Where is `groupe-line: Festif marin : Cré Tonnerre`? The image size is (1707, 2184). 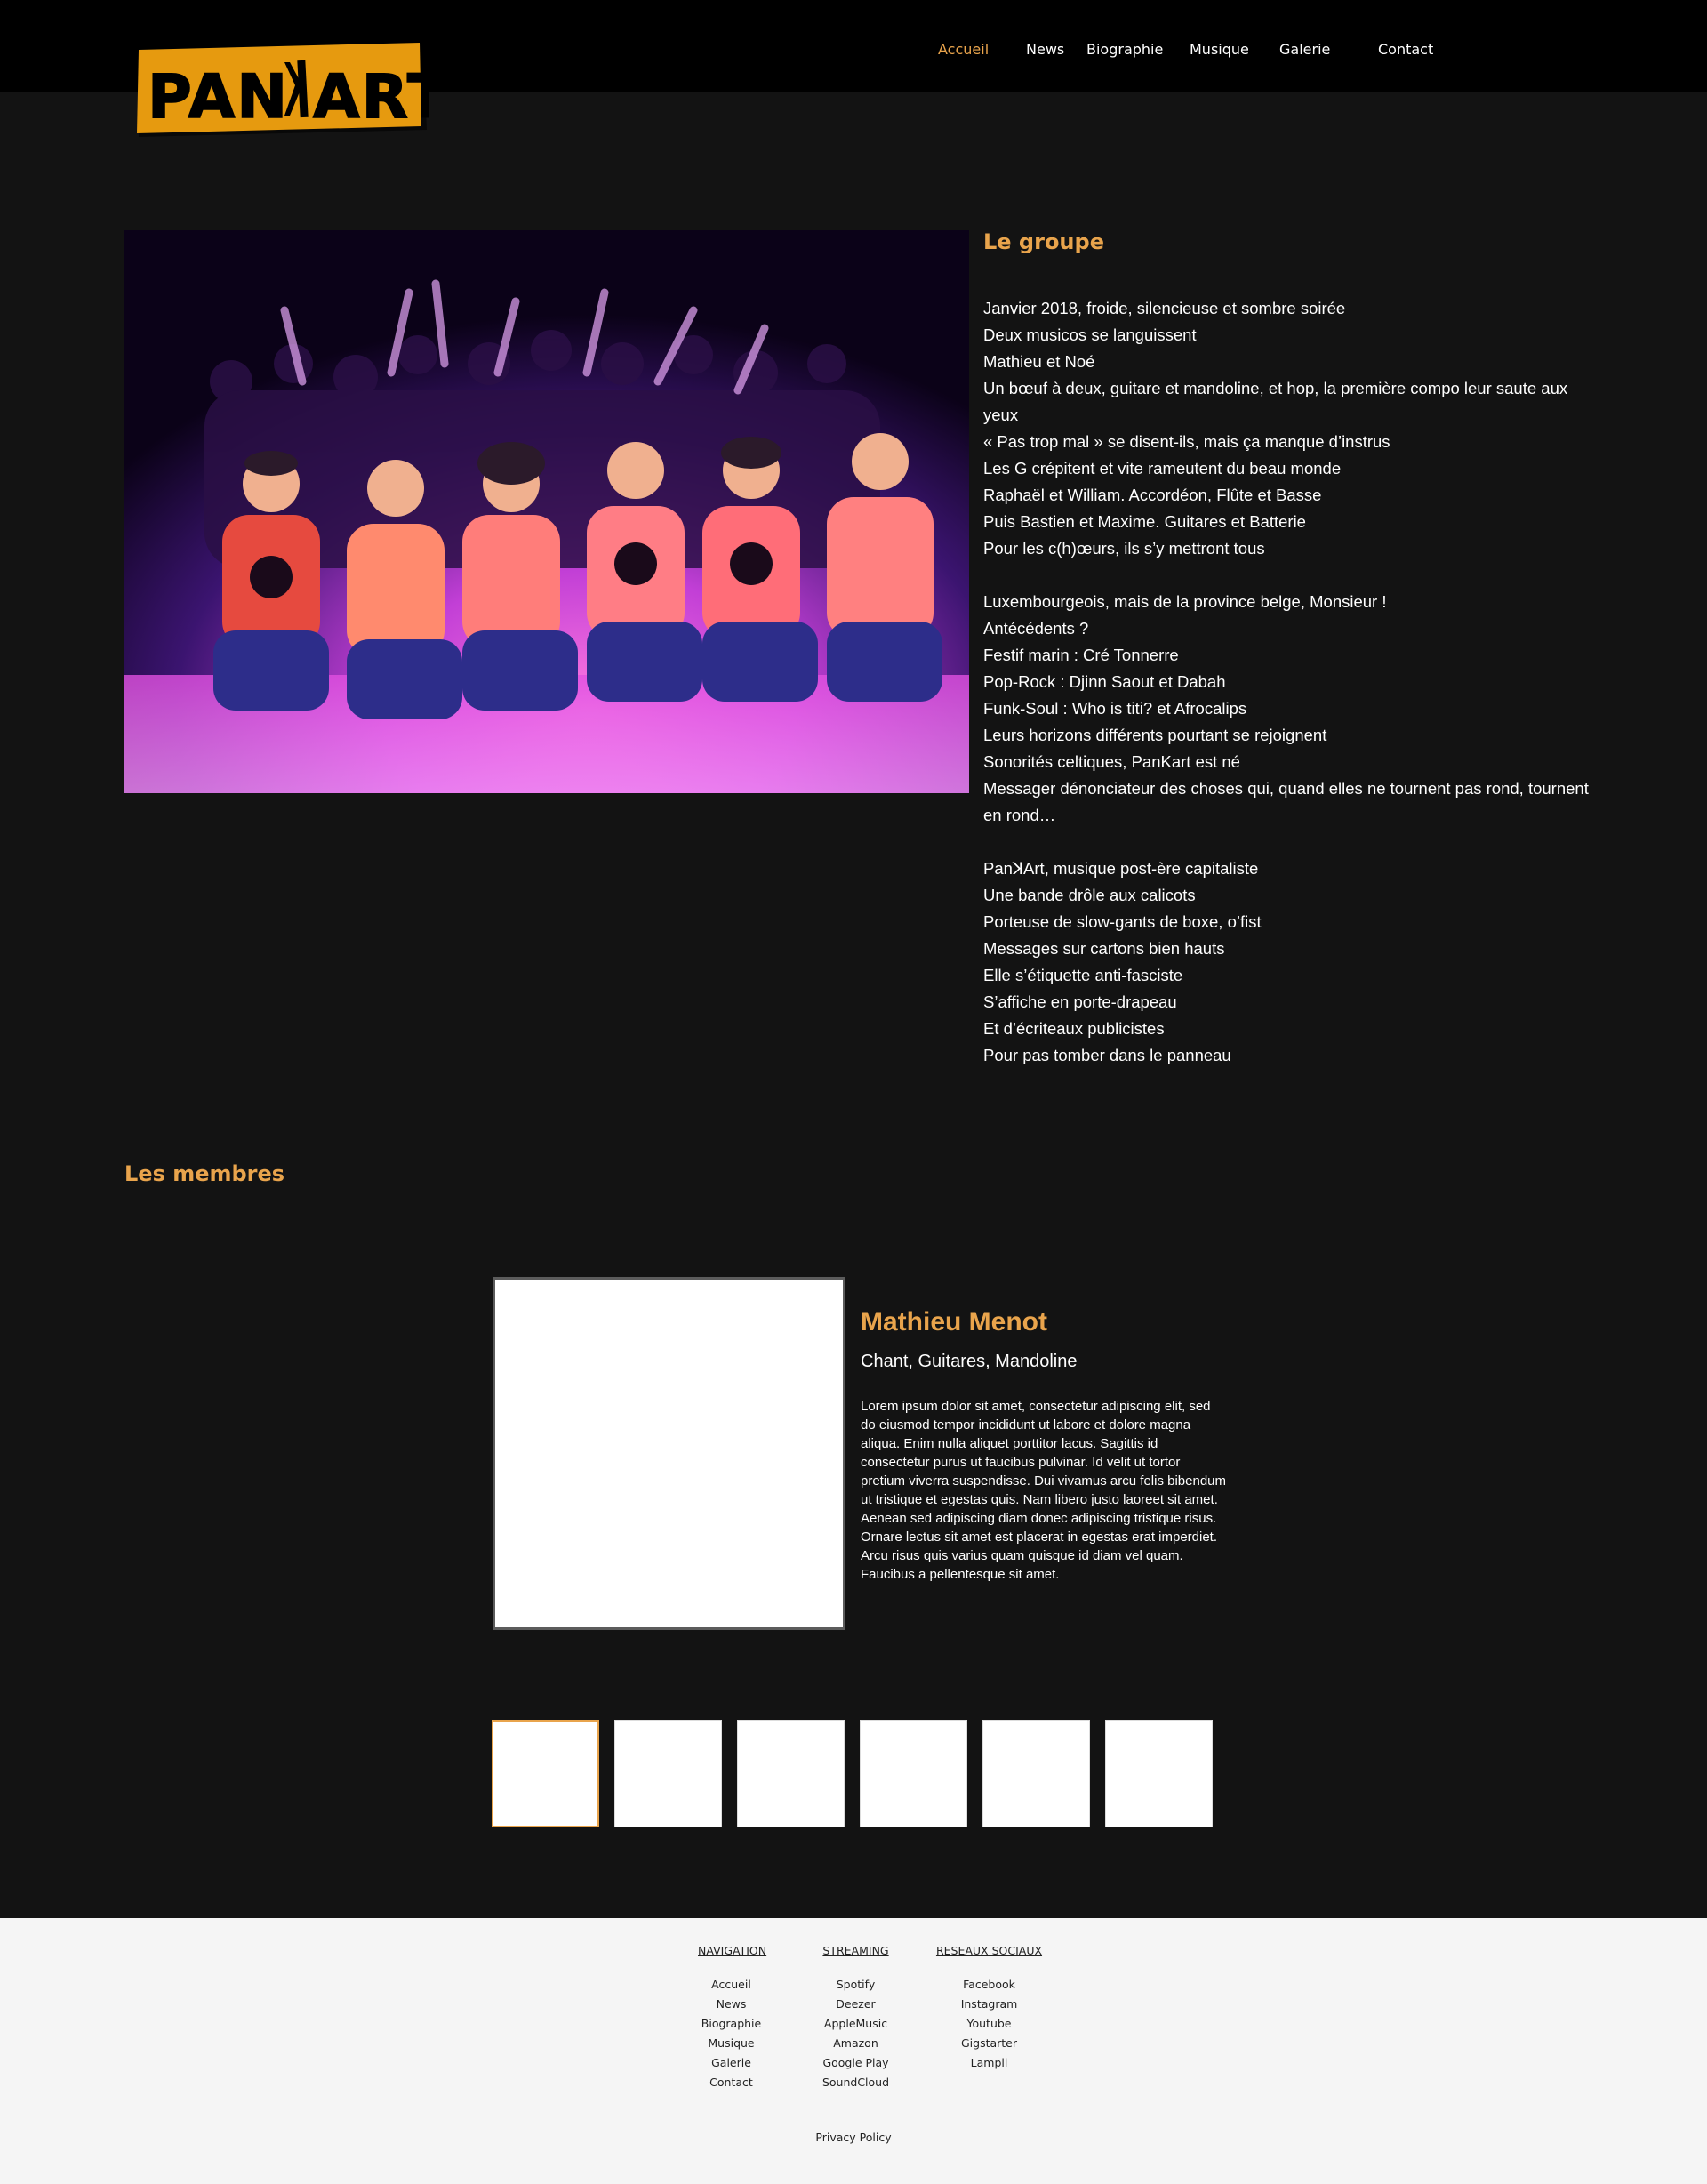 groupe-line: Festif marin : Cré Tonnerre is located at coordinates (1081, 655).